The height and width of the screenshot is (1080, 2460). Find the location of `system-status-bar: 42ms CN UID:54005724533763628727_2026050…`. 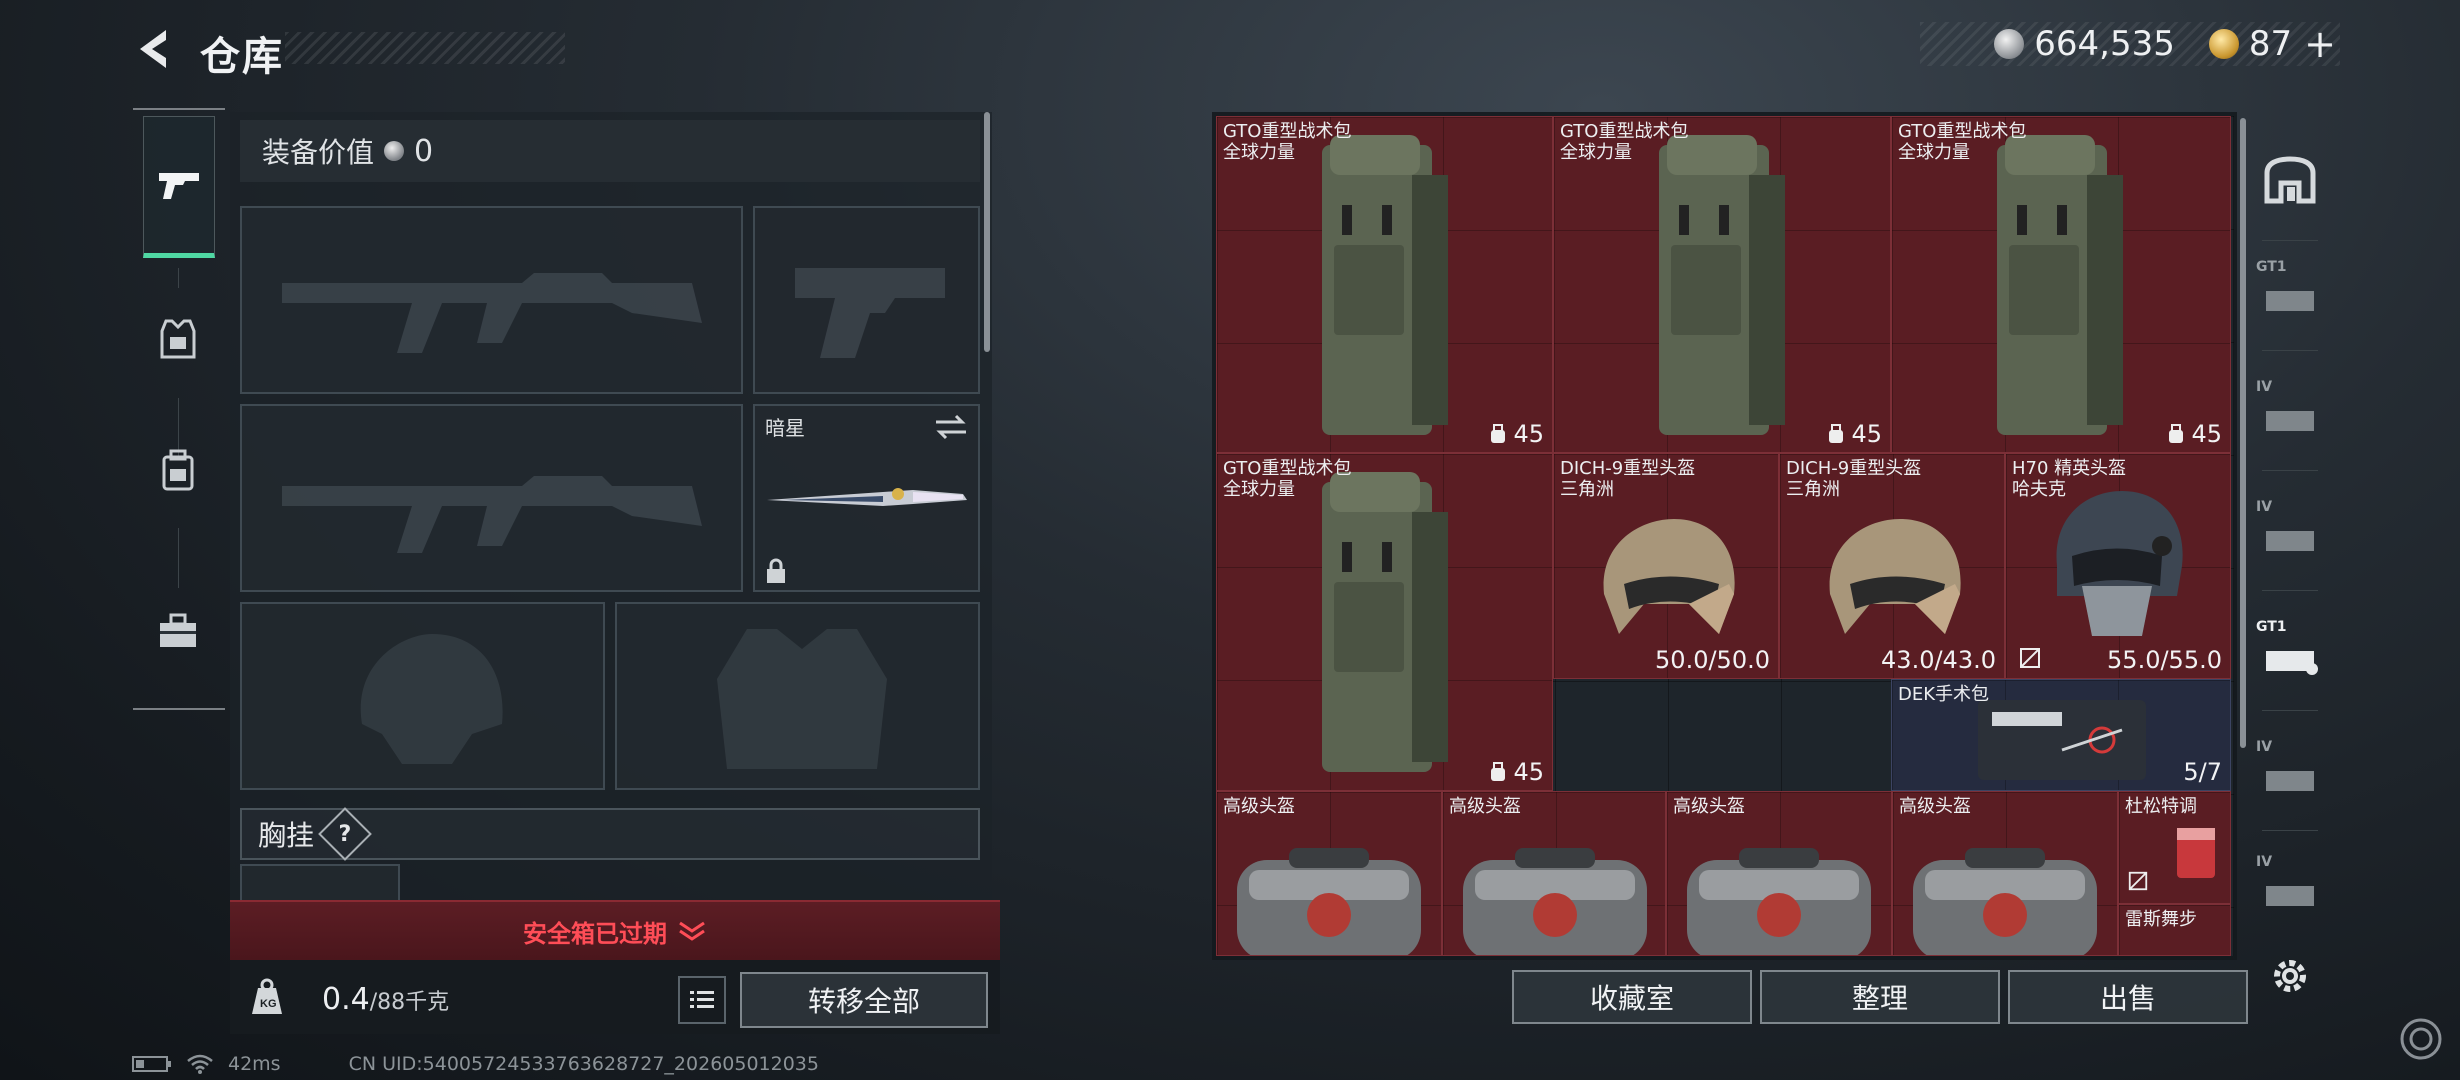

system-status-bar: 42ms CN UID:54005724533763628727_2026050… is located at coordinates (475, 1064).